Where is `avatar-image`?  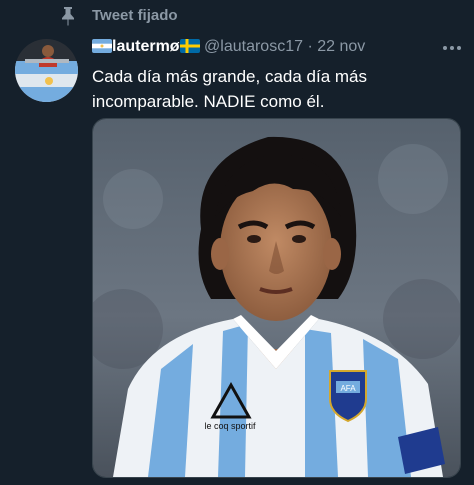
avatar-image is located at coordinates (46, 70).